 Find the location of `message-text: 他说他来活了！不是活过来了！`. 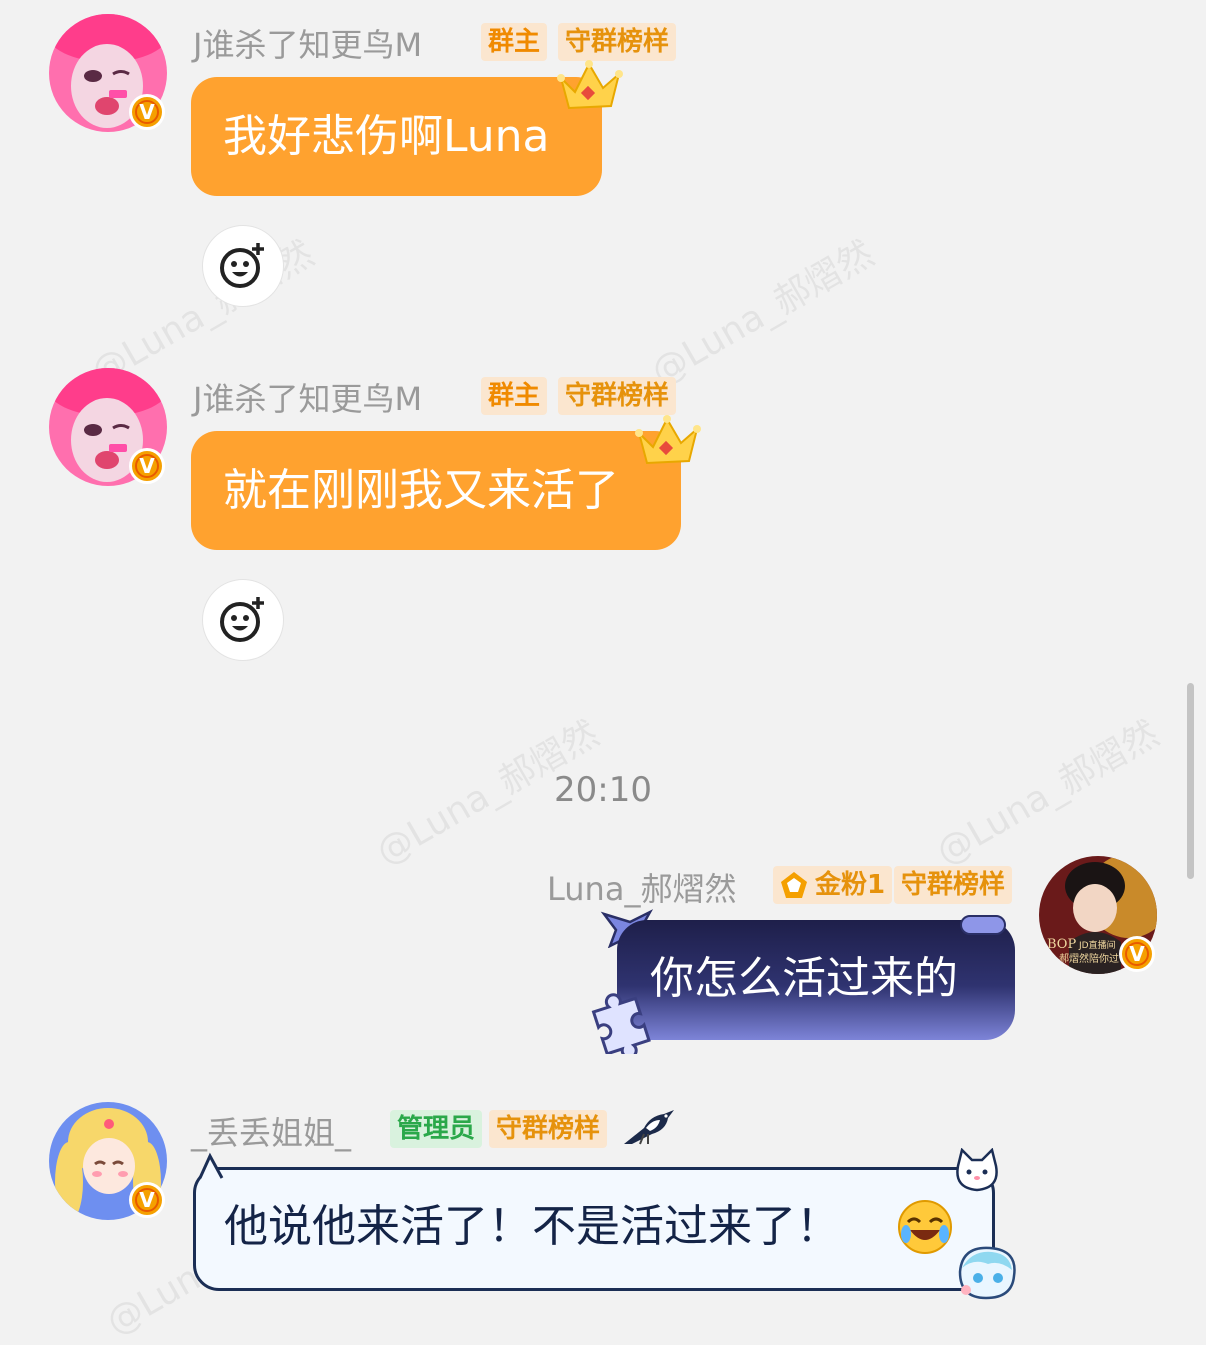

message-text: 他说他来活了！不是活过来了！ is located at coordinates (532, 1226).